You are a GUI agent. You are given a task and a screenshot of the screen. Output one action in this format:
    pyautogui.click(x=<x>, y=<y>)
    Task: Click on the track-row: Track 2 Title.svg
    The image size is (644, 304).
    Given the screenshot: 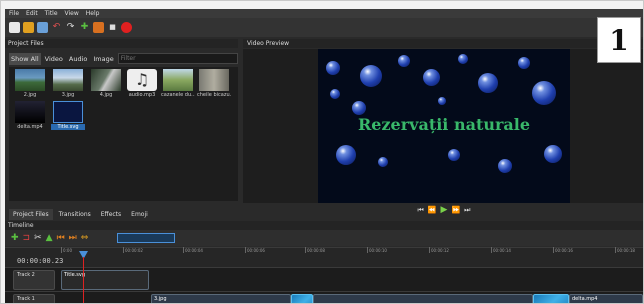 What is the action you would take?
    pyautogui.click(x=324, y=279)
    